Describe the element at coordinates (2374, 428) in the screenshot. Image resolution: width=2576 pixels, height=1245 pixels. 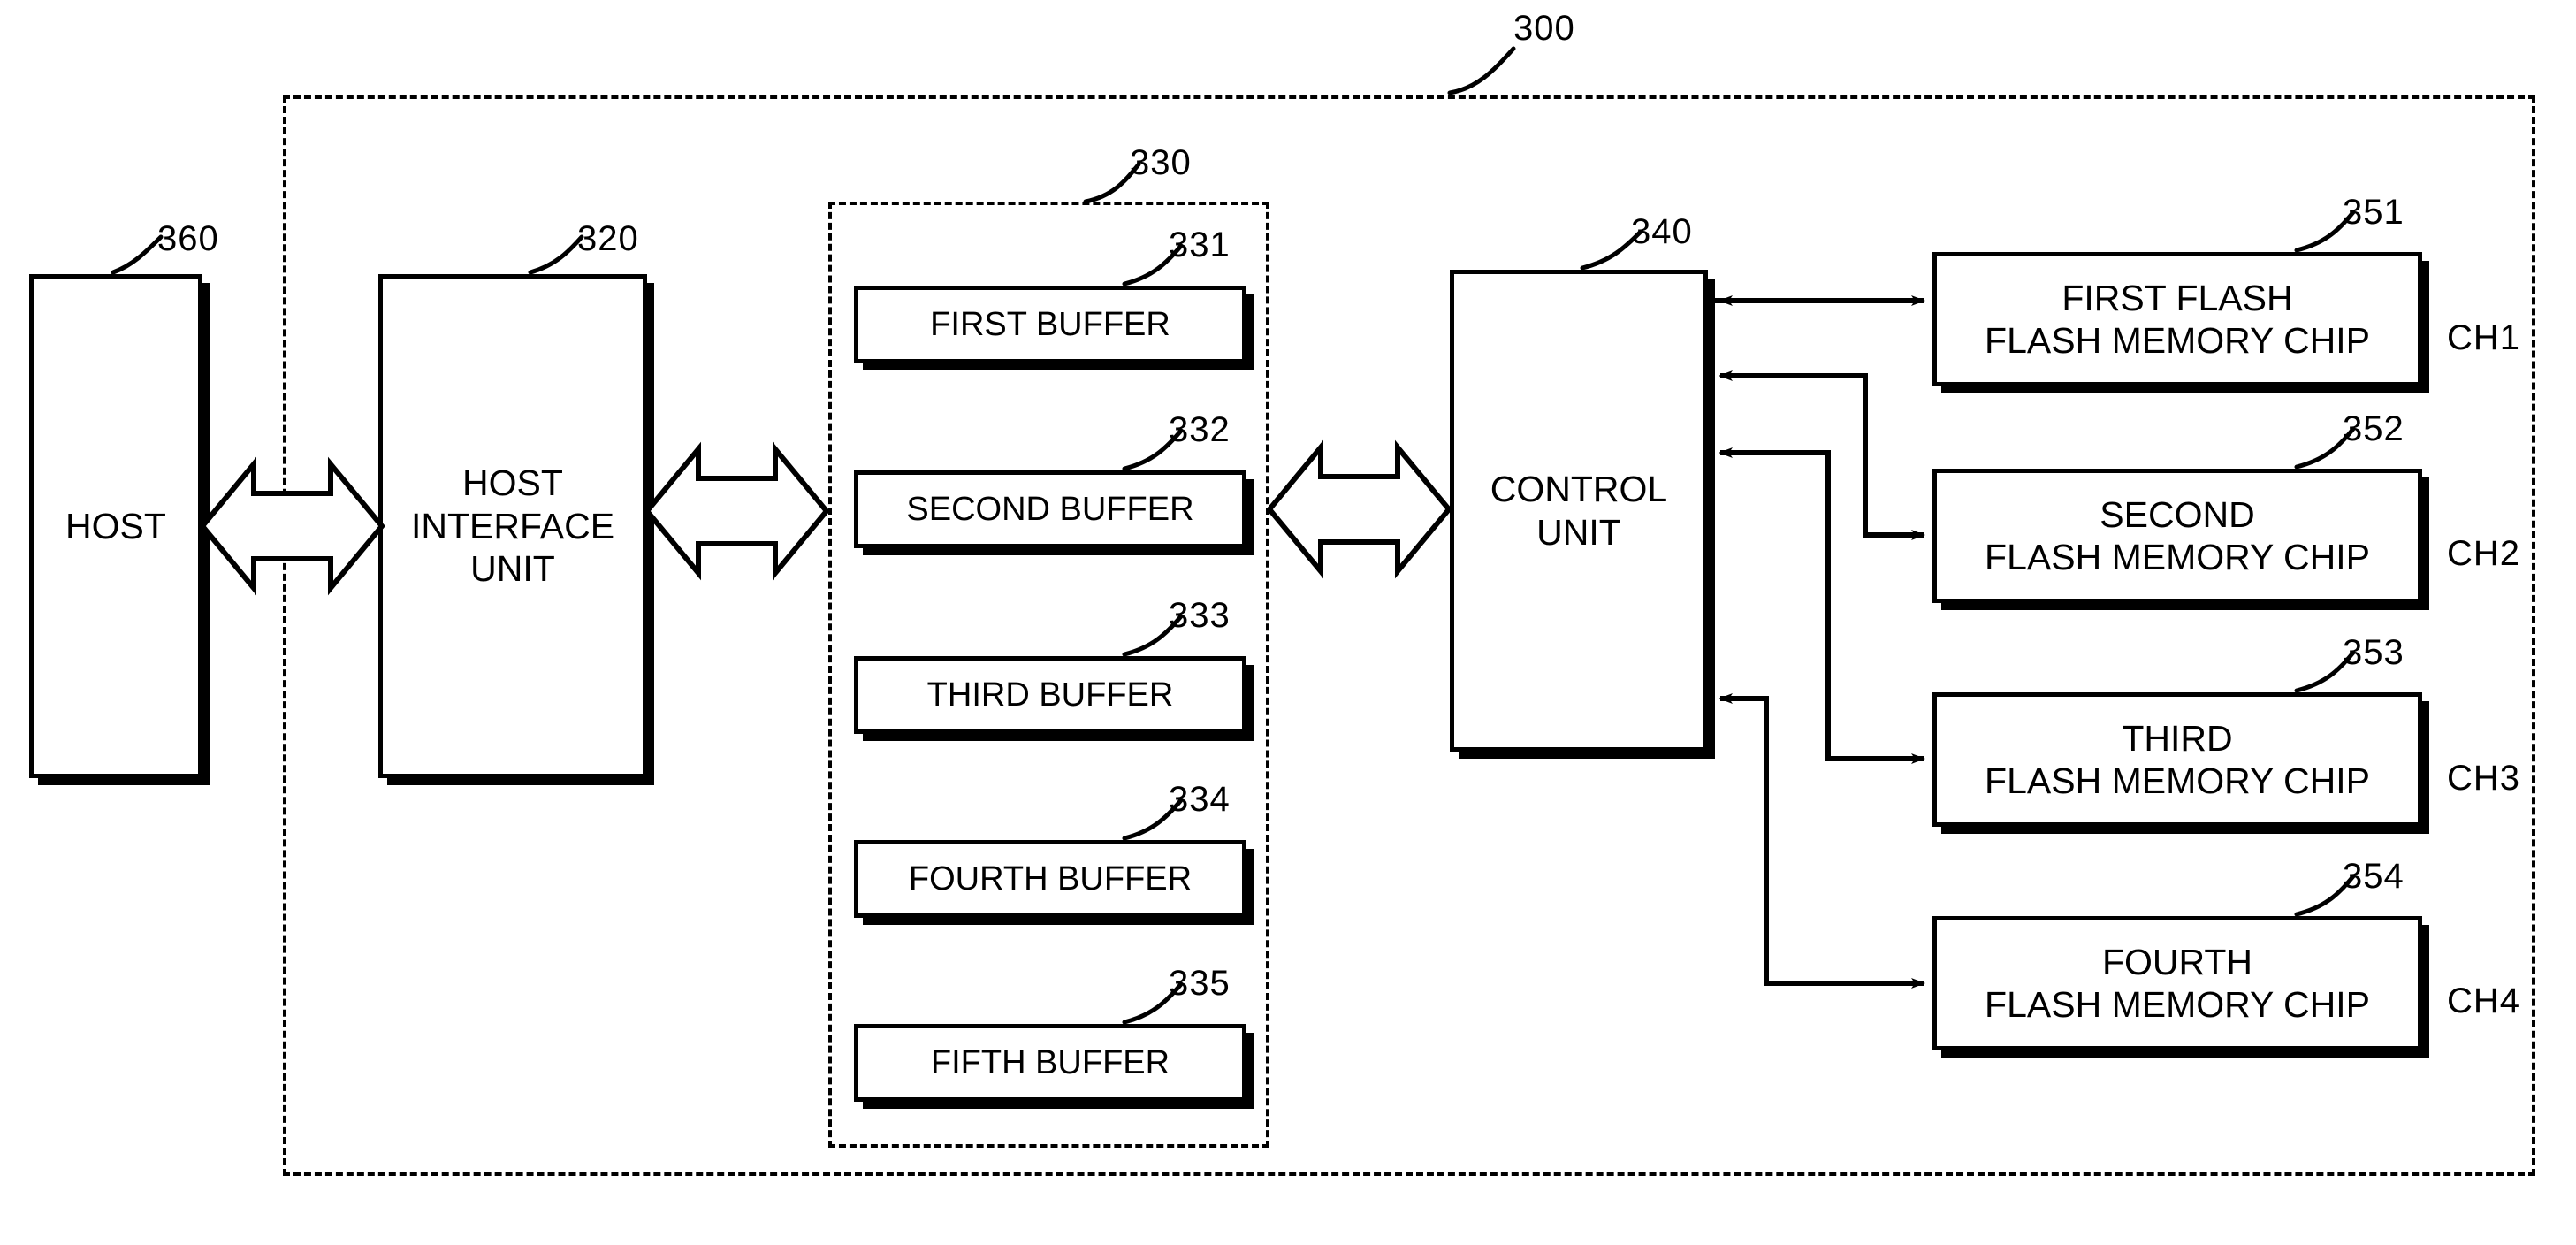
I see `ref-352: 352` at that location.